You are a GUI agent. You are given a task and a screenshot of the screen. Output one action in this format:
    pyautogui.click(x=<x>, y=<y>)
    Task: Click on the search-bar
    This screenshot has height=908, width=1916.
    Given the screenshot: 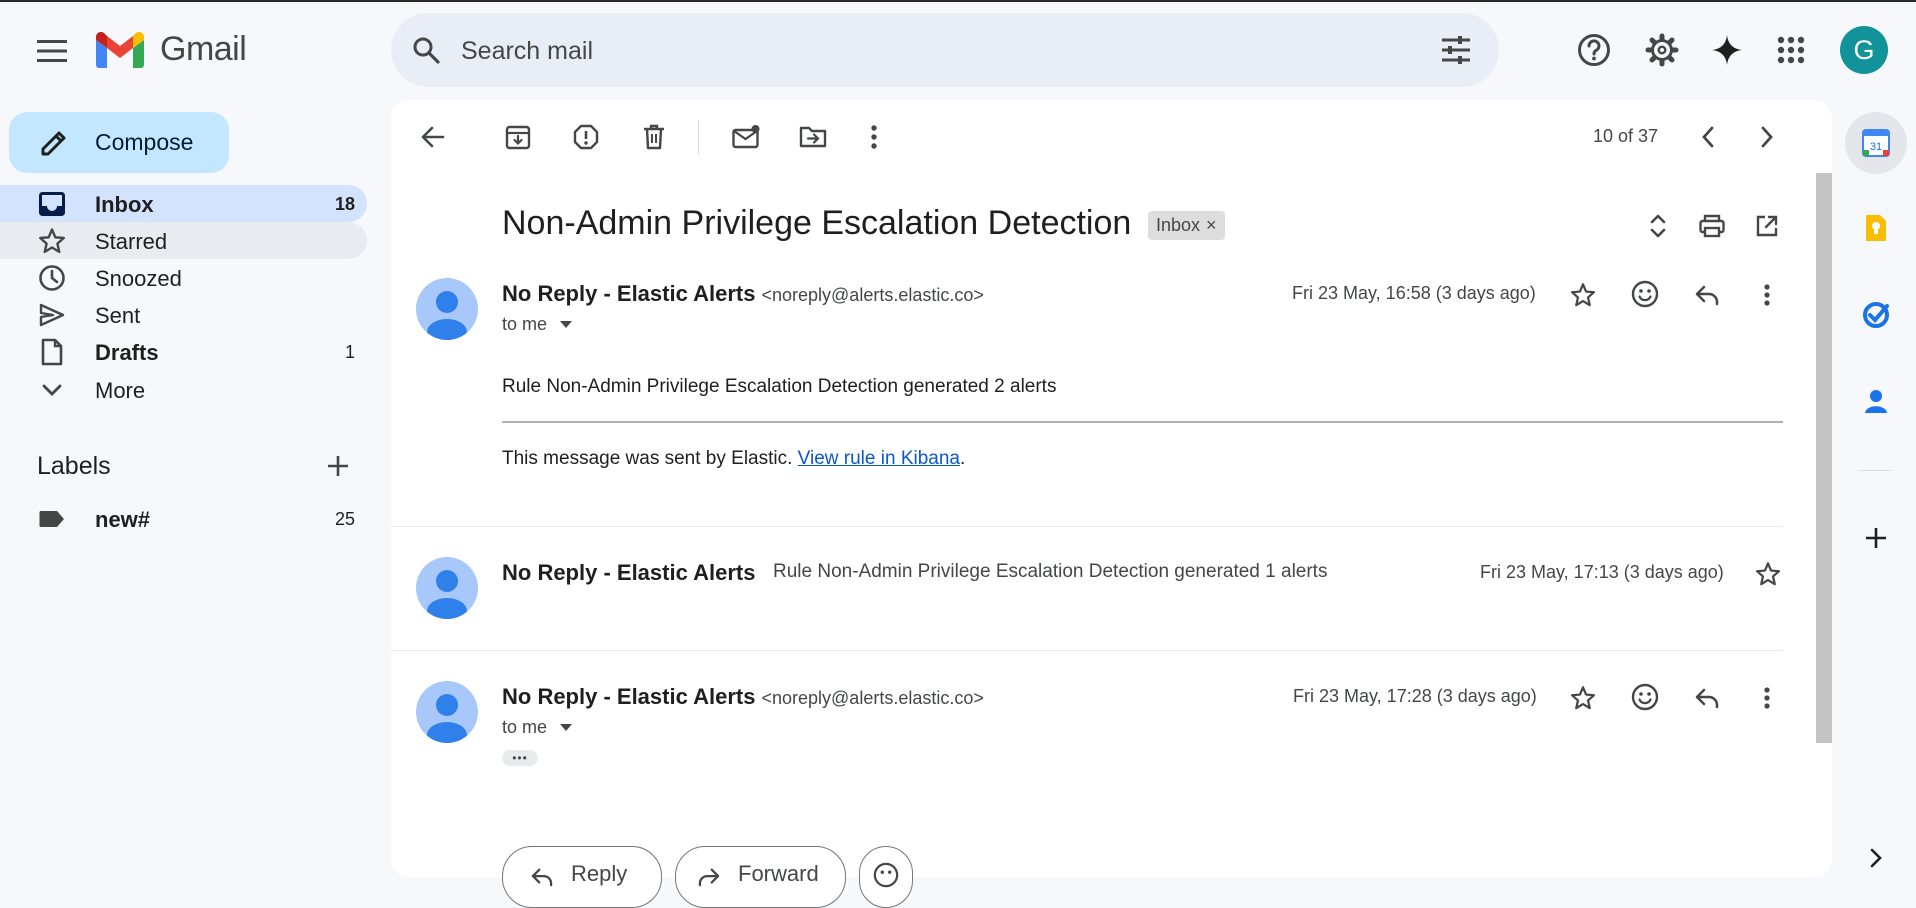 What is the action you would take?
    pyautogui.click(x=945, y=51)
    